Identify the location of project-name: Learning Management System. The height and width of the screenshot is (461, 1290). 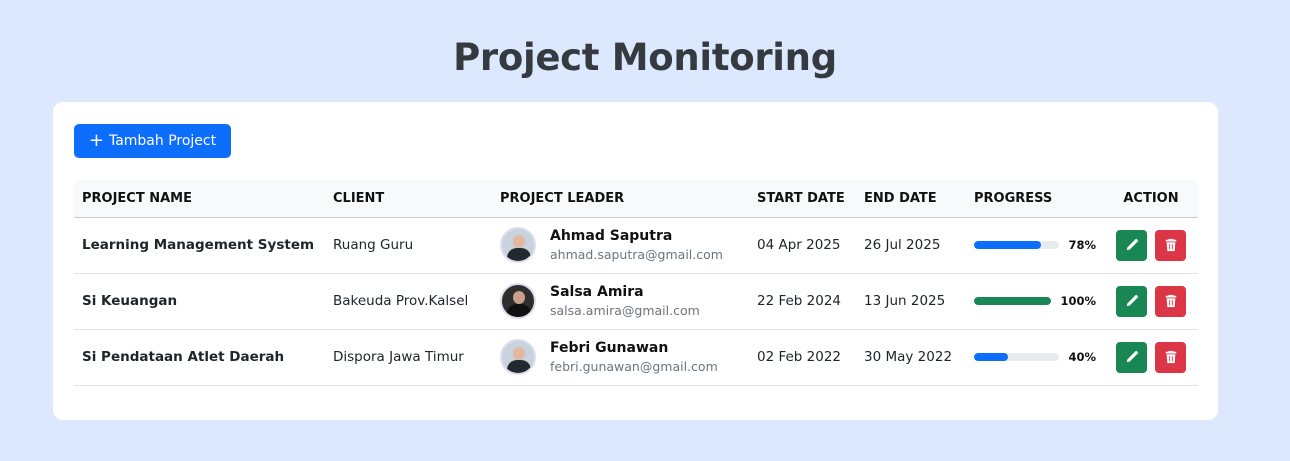
(198, 245).